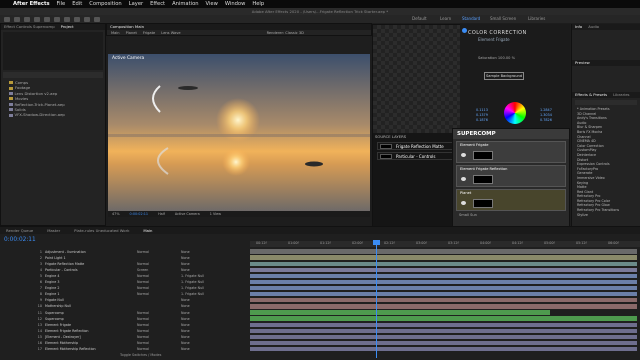  I want to click on menu-file: File, so click(61, 4).